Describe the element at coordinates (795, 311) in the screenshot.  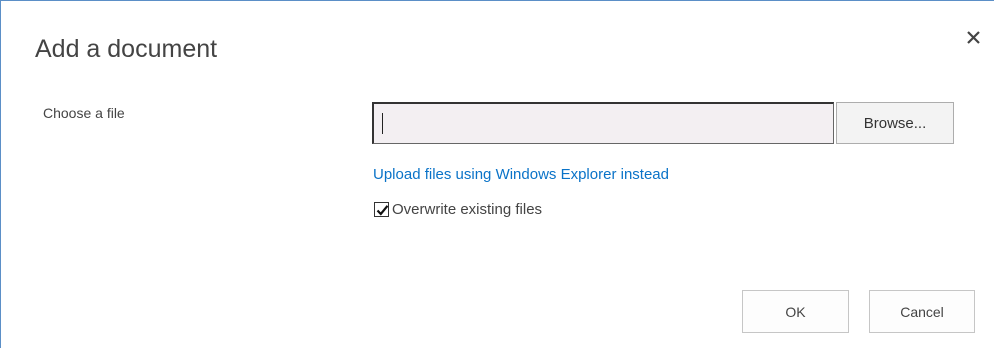
I see `ok-button: OK` at that location.